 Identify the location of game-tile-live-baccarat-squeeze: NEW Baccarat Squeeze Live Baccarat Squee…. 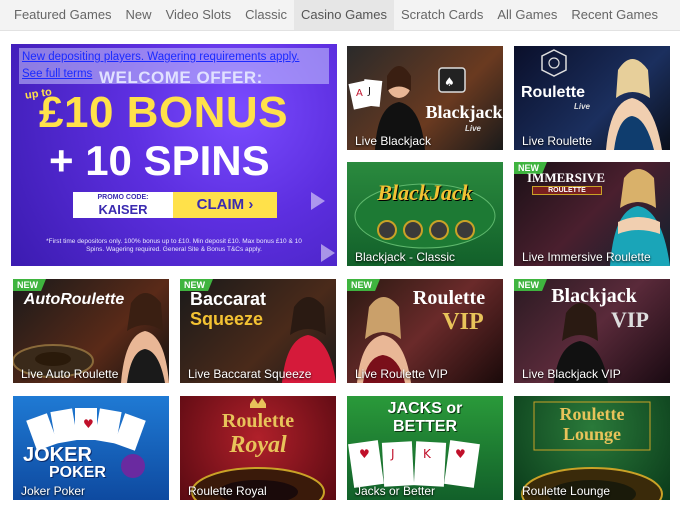
(258, 331).